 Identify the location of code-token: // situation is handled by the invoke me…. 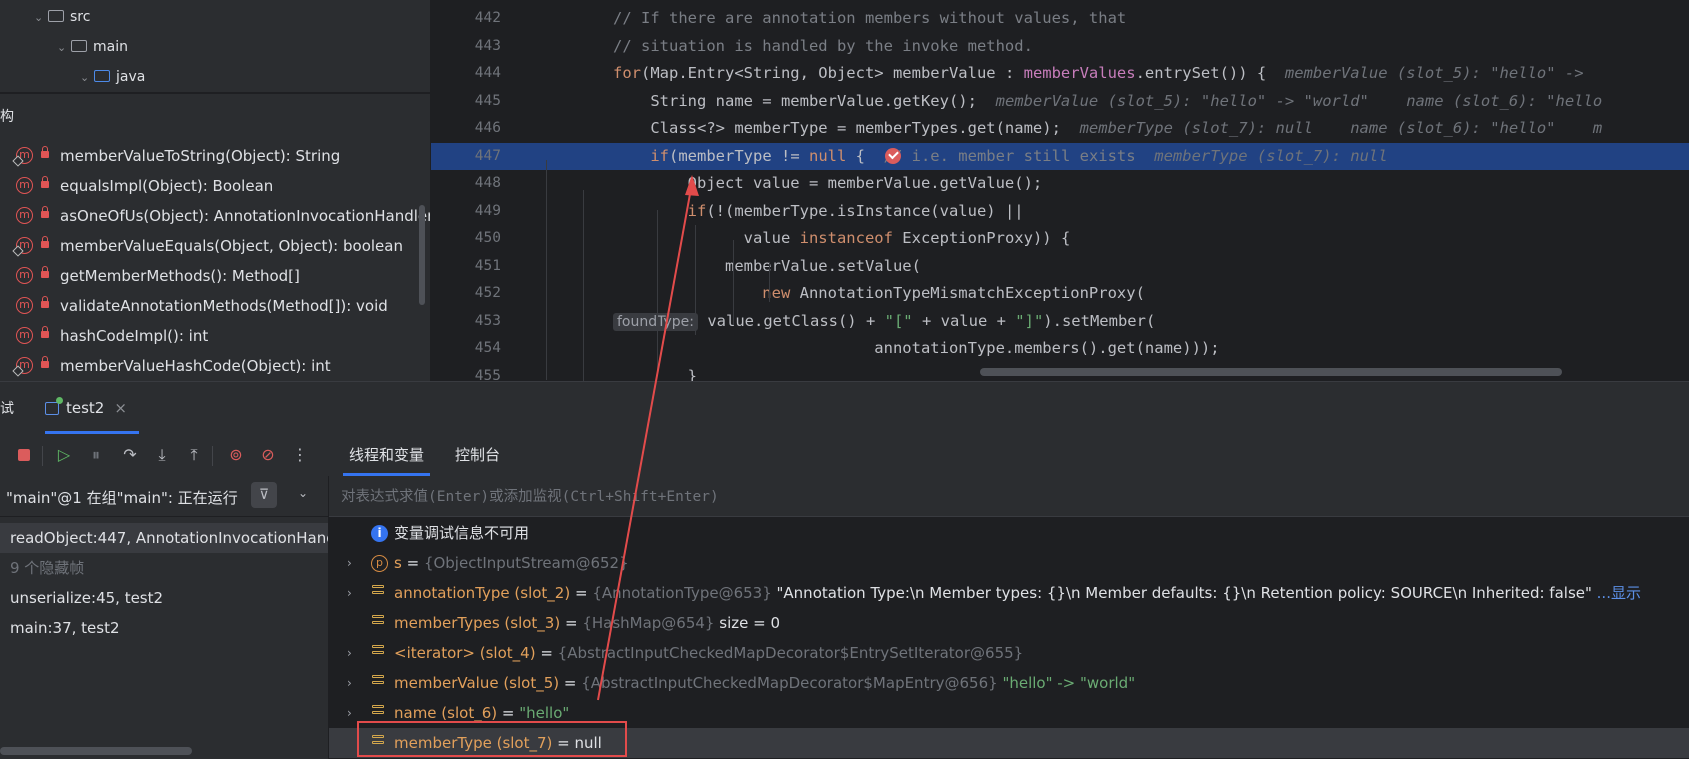
(823, 45).